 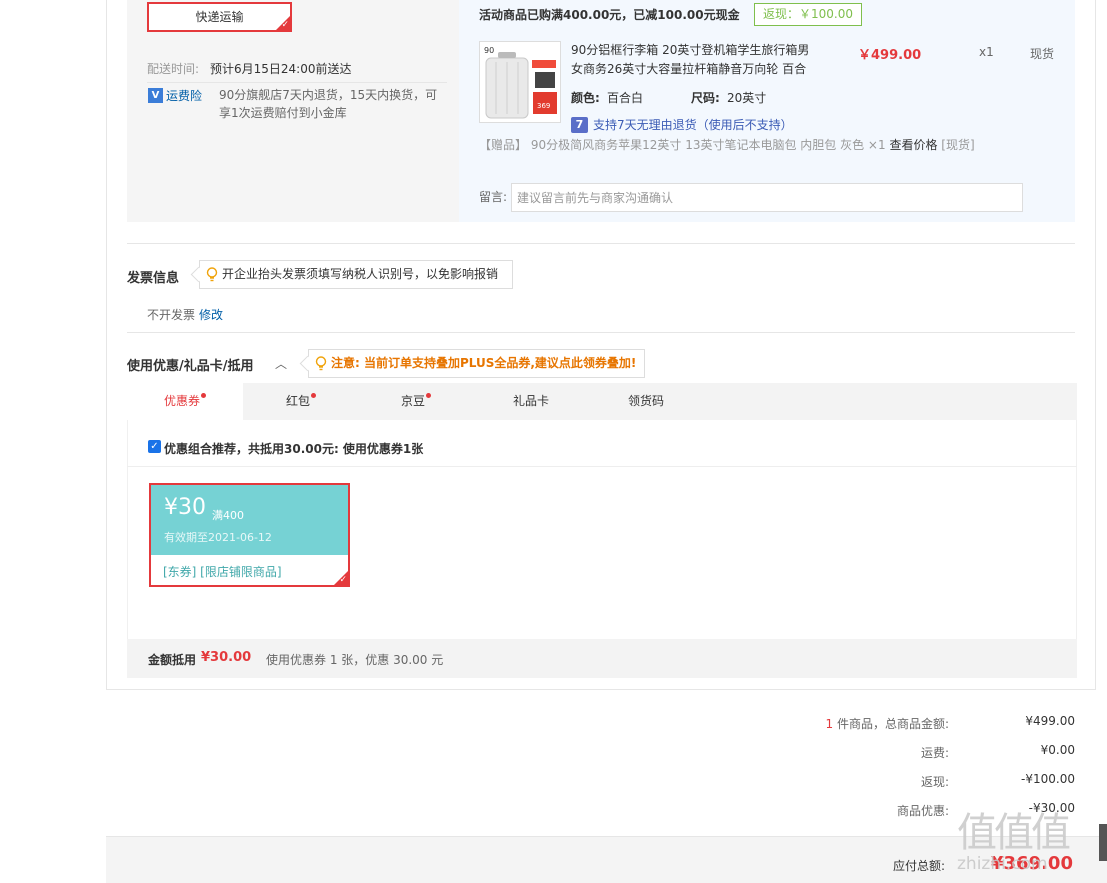 I want to click on promo-text: 活动商品已购满400.00元，已减100.00元现金, so click(x=609, y=15).